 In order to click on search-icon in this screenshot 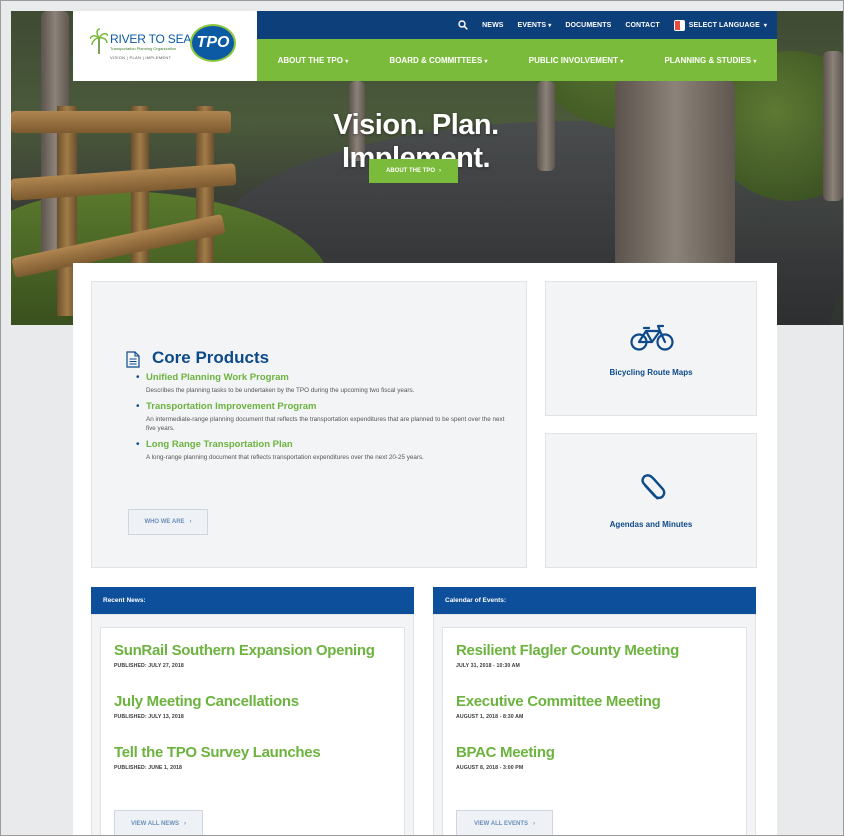, I will do `click(463, 25)`.